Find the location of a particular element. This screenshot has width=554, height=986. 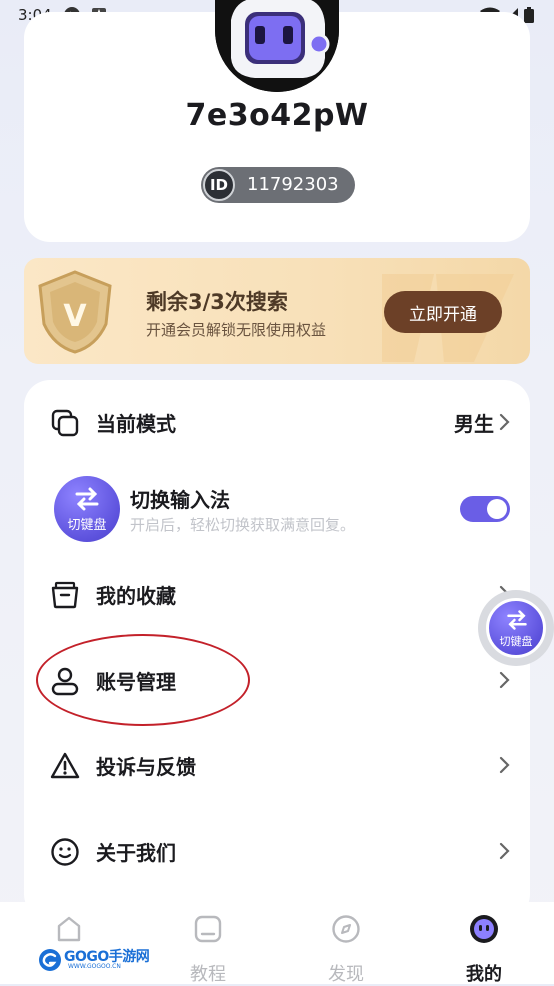

row-feedback: 投诉与反馈 is located at coordinates (277, 765).